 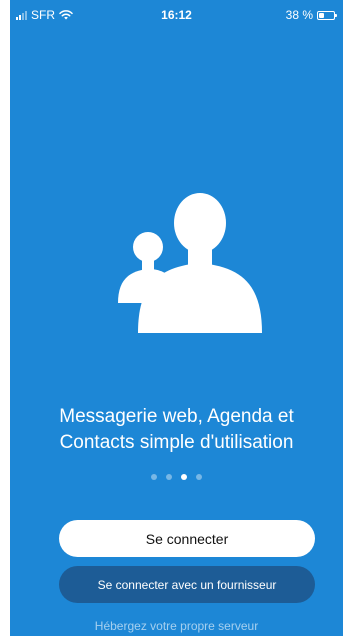 I want to click on status-bar: SFR 16:12 38 %, so click(x=176, y=15).